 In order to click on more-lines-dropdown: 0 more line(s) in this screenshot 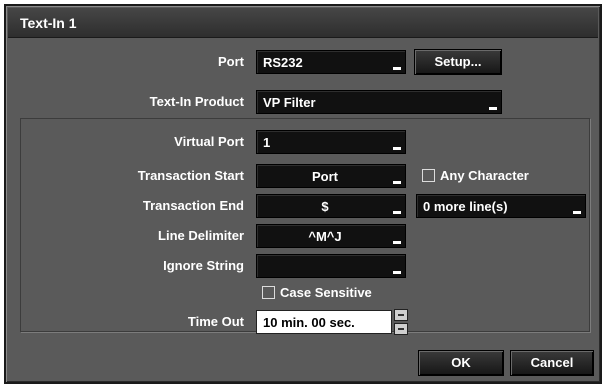, I will do `click(501, 206)`.